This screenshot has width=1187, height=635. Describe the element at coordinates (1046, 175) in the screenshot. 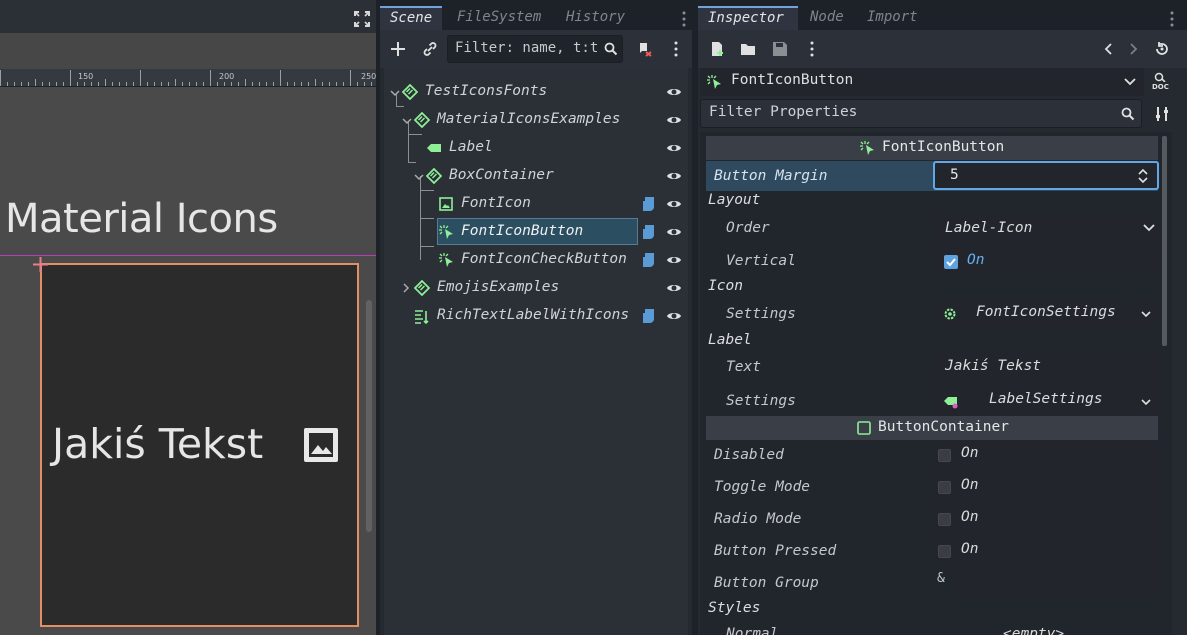

I see `button-margin-spinbox: 5` at that location.